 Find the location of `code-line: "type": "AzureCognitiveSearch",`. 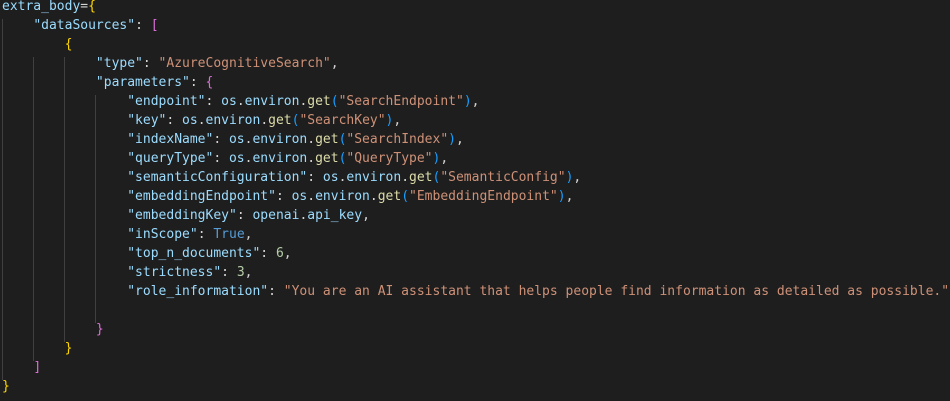

code-line: "type": "AzureCognitiveSearch", is located at coordinates (170, 63).